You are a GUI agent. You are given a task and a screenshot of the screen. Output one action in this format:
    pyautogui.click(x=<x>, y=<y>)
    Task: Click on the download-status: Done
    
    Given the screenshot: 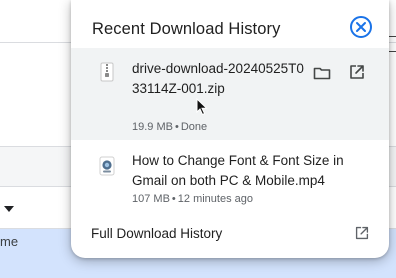 What is the action you would take?
    pyautogui.click(x=194, y=127)
    